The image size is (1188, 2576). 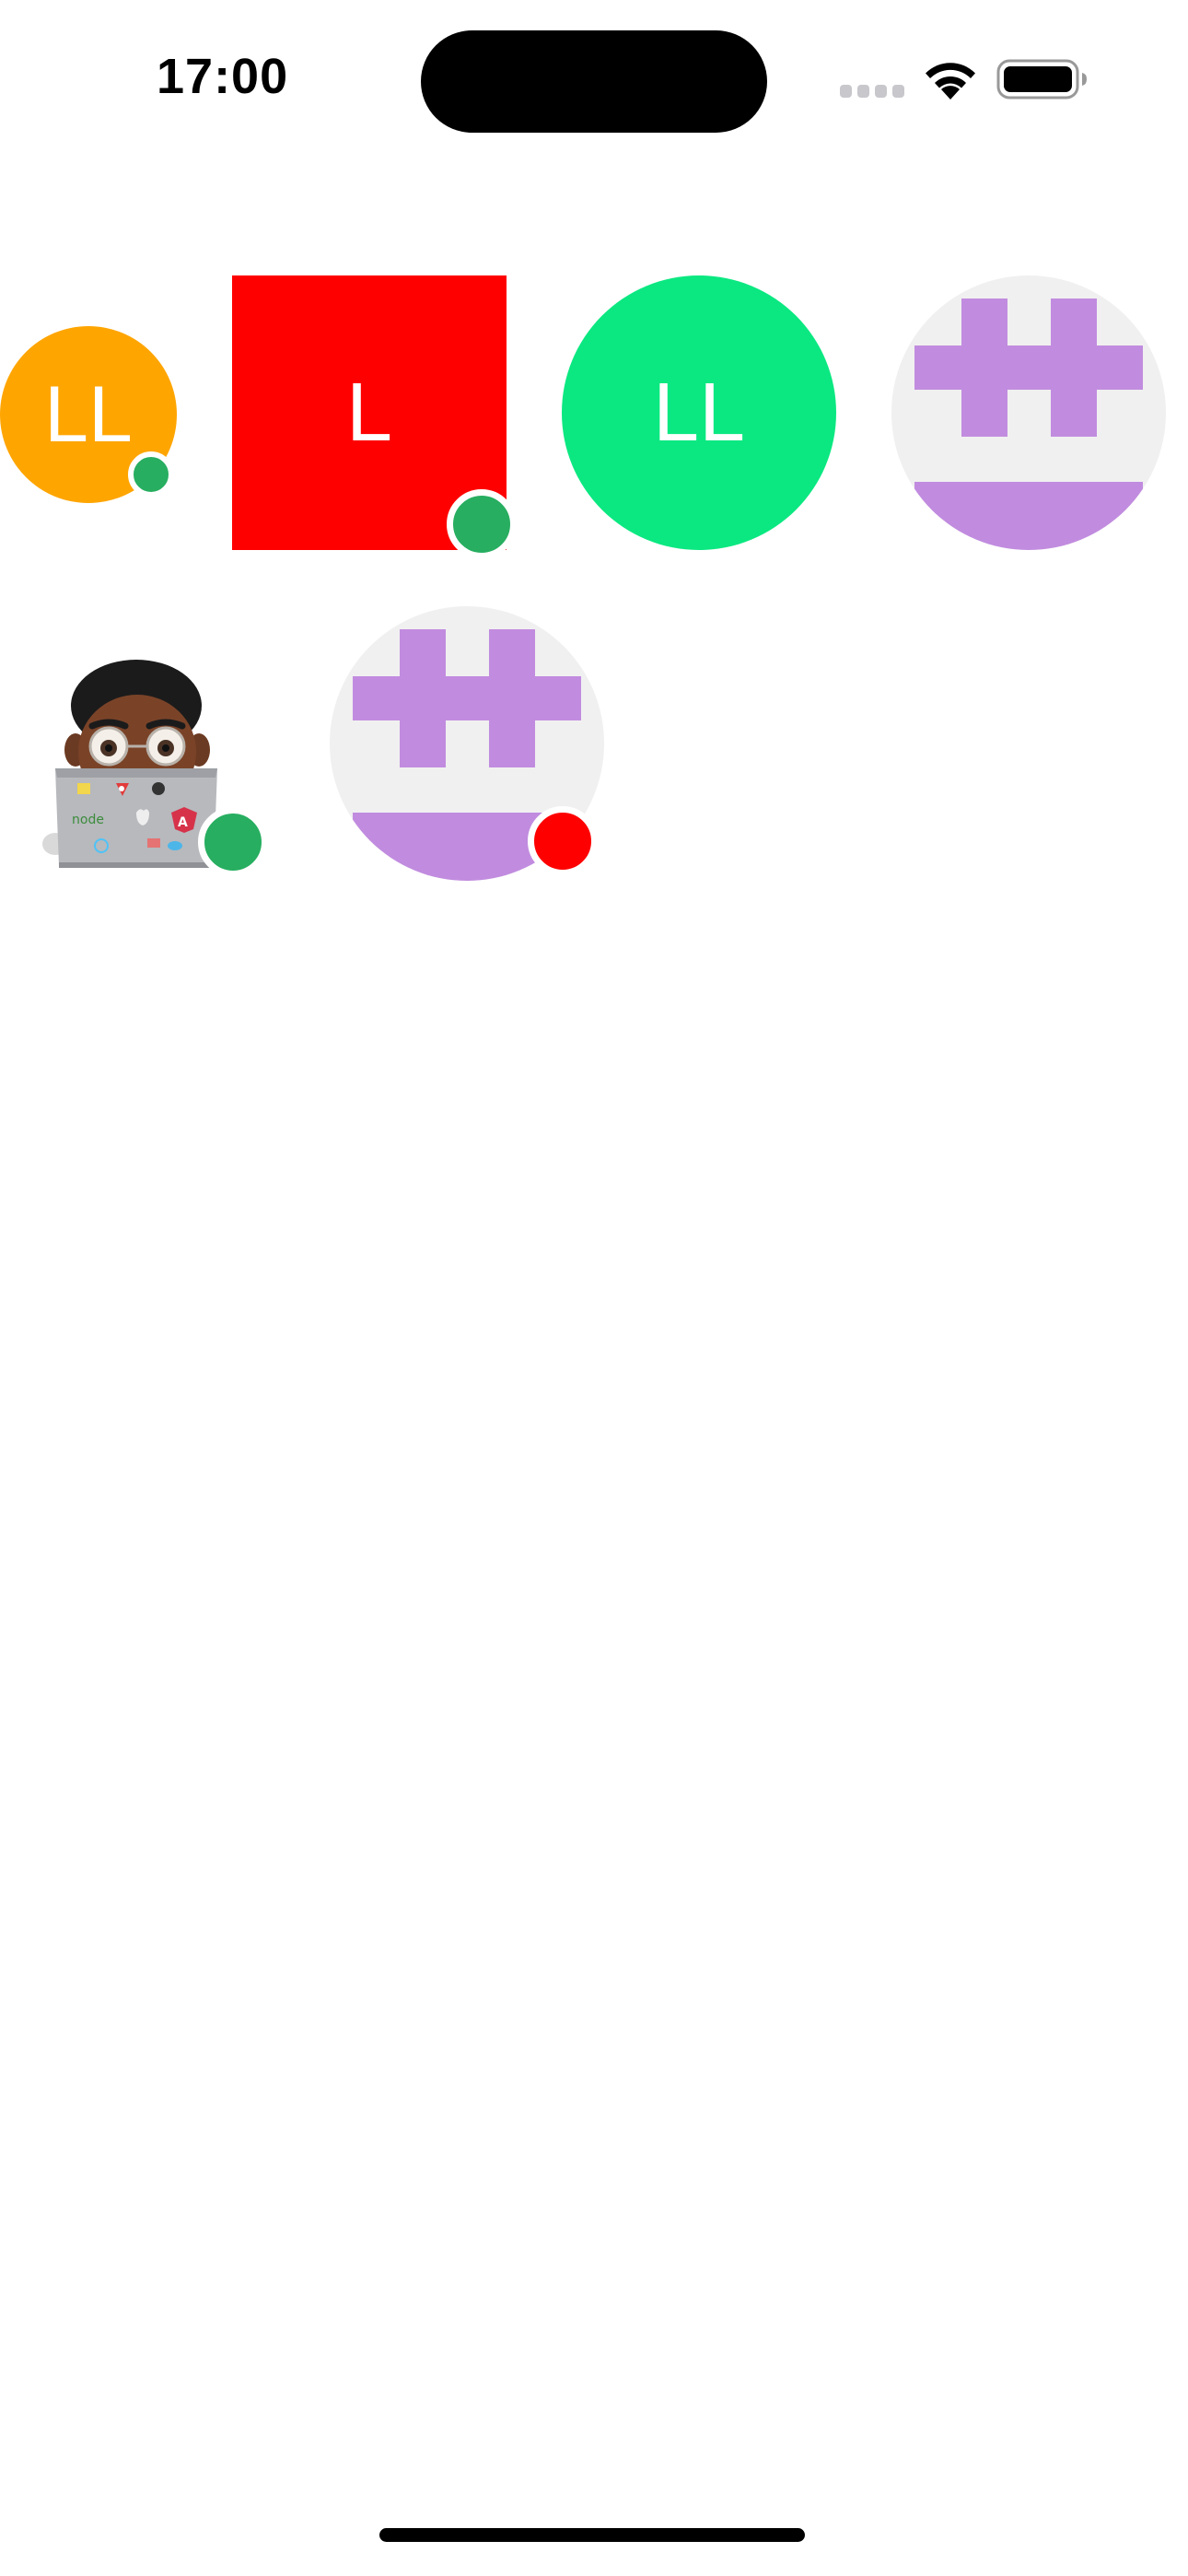 What do you see at coordinates (594, 81) in the screenshot?
I see `dynamic-island` at bounding box center [594, 81].